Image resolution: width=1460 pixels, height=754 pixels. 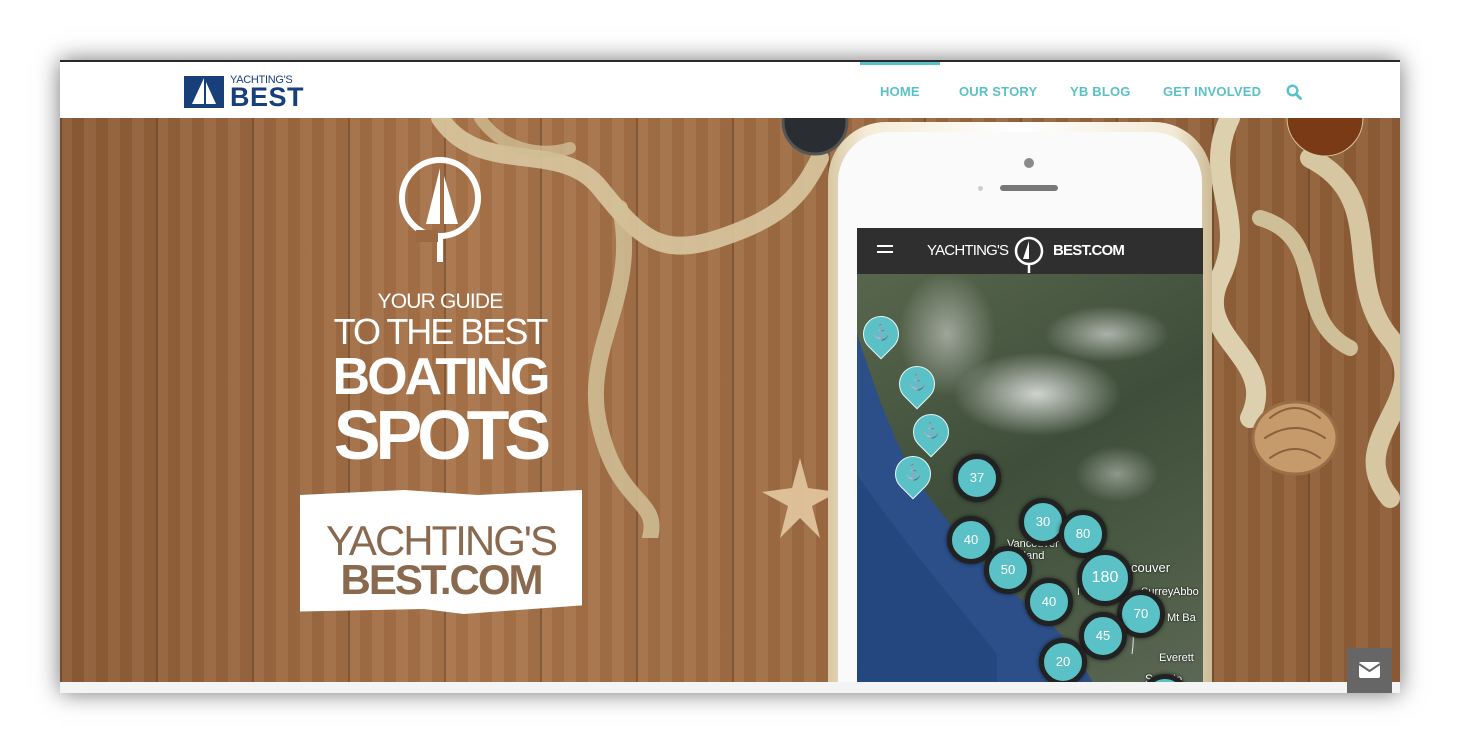 I want to click on compass-pin-logo-icon, so click(x=440, y=209).